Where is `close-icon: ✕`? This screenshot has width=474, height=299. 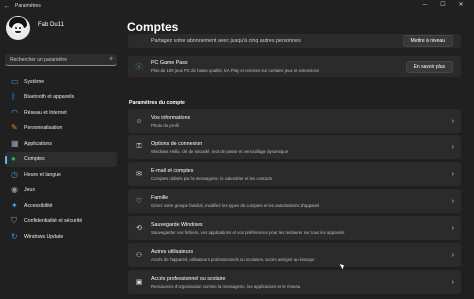 close-icon: ✕ is located at coordinates (461, 5).